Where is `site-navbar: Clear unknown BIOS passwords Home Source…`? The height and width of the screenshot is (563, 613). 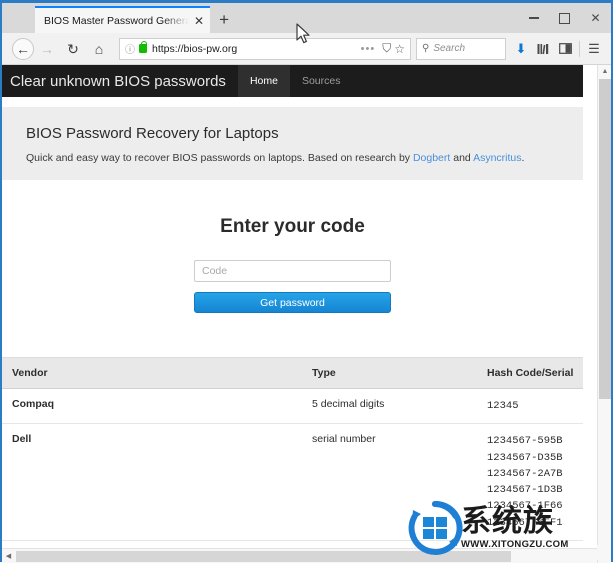
site-navbar: Clear unknown BIOS passwords Home Source… is located at coordinates (292, 81).